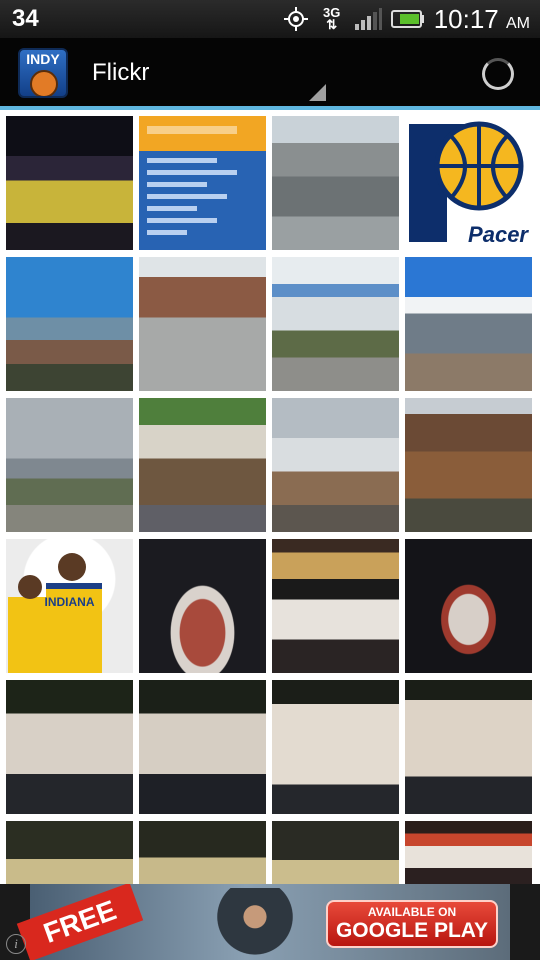 This screenshot has width=540, height=960. What do you see at coordinates (43, 72) in the screenshot?
I see `app-logo-icon: INDY` at bounding box center [43, 72].